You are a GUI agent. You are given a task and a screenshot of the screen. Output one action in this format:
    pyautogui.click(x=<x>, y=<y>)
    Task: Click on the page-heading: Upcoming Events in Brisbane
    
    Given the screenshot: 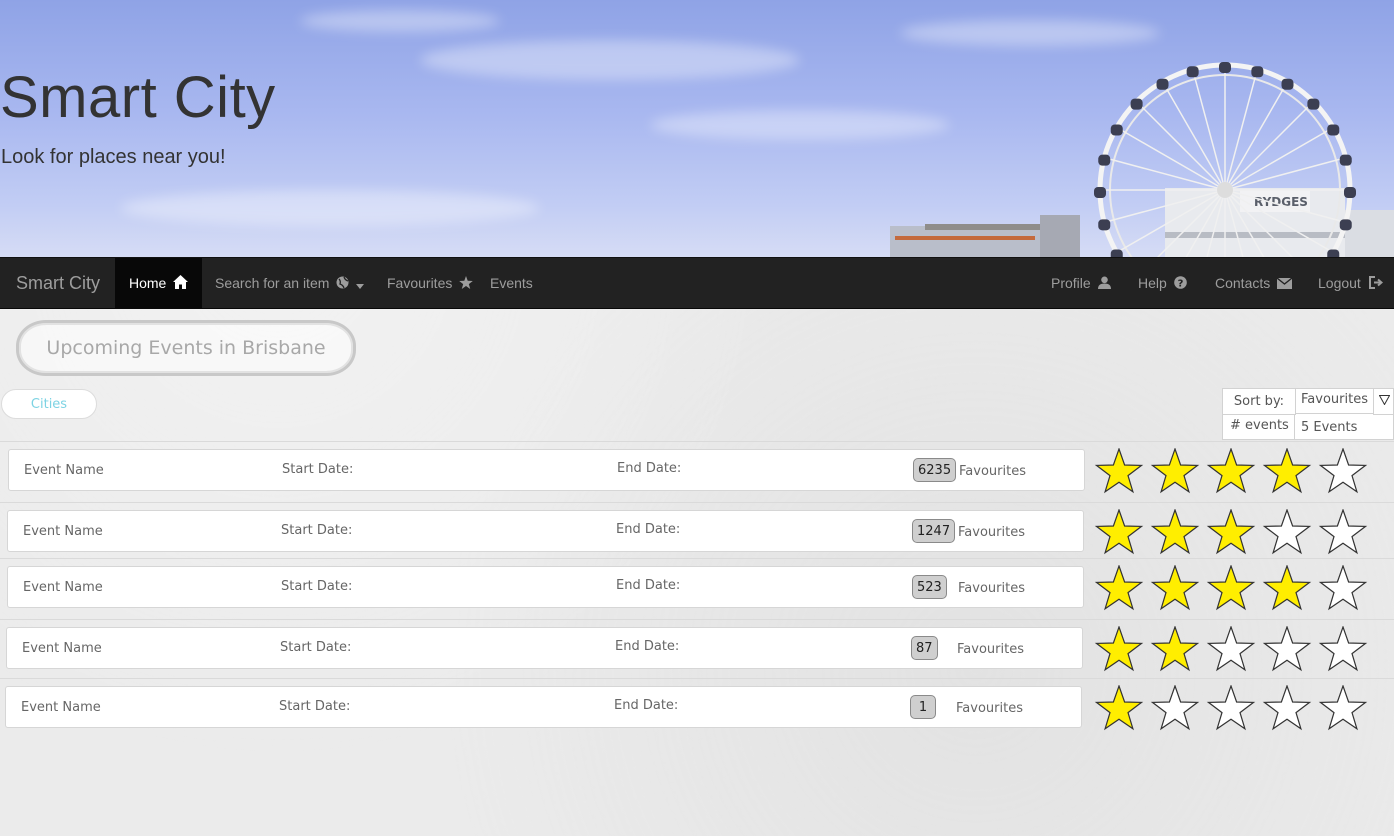 What is the action you would take?
    pyautogui.click(x=186, y=348)
    